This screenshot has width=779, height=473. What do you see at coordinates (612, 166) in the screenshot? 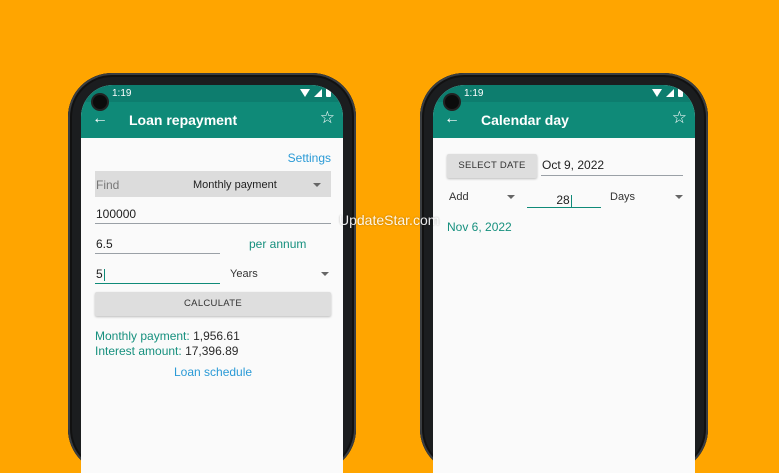
I see `date-field: Oct 9, 2022` at bounding box center [612, 166].